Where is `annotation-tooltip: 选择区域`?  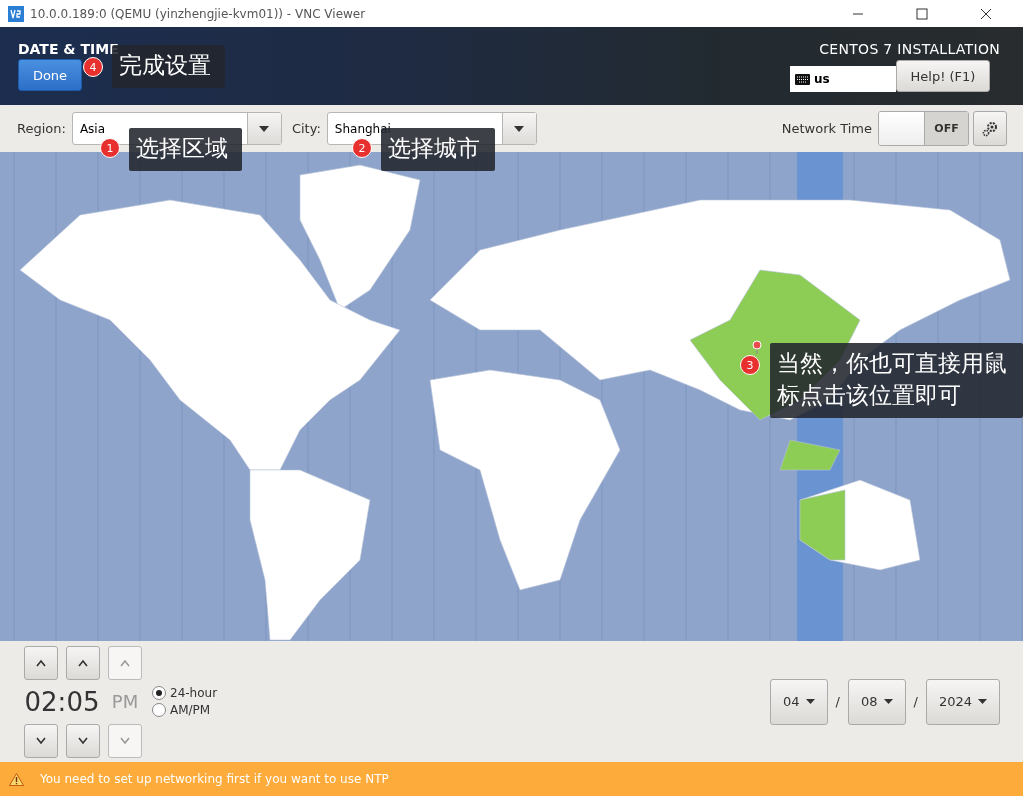
annotation-tooltip: 选择区域 is located at coordinates (185, 149).